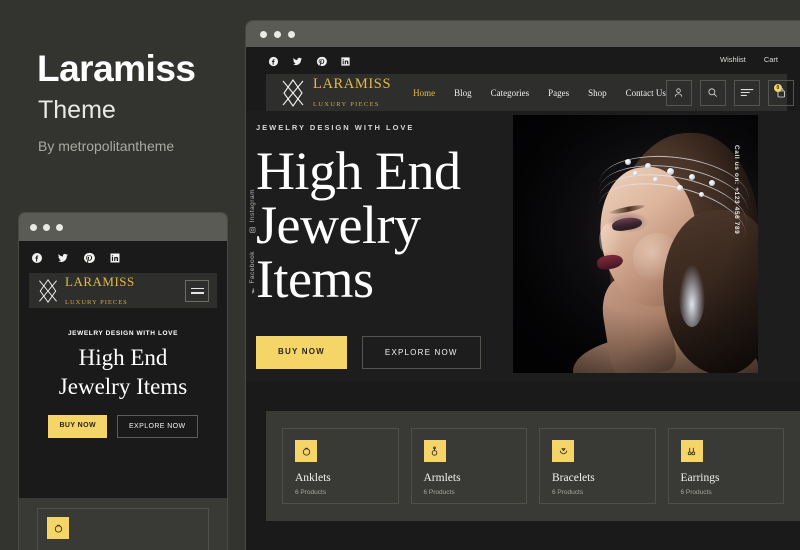  I want to click on mobile-hero-buttons: BUY NOW EXPLORE NOW, so click(123, 427).